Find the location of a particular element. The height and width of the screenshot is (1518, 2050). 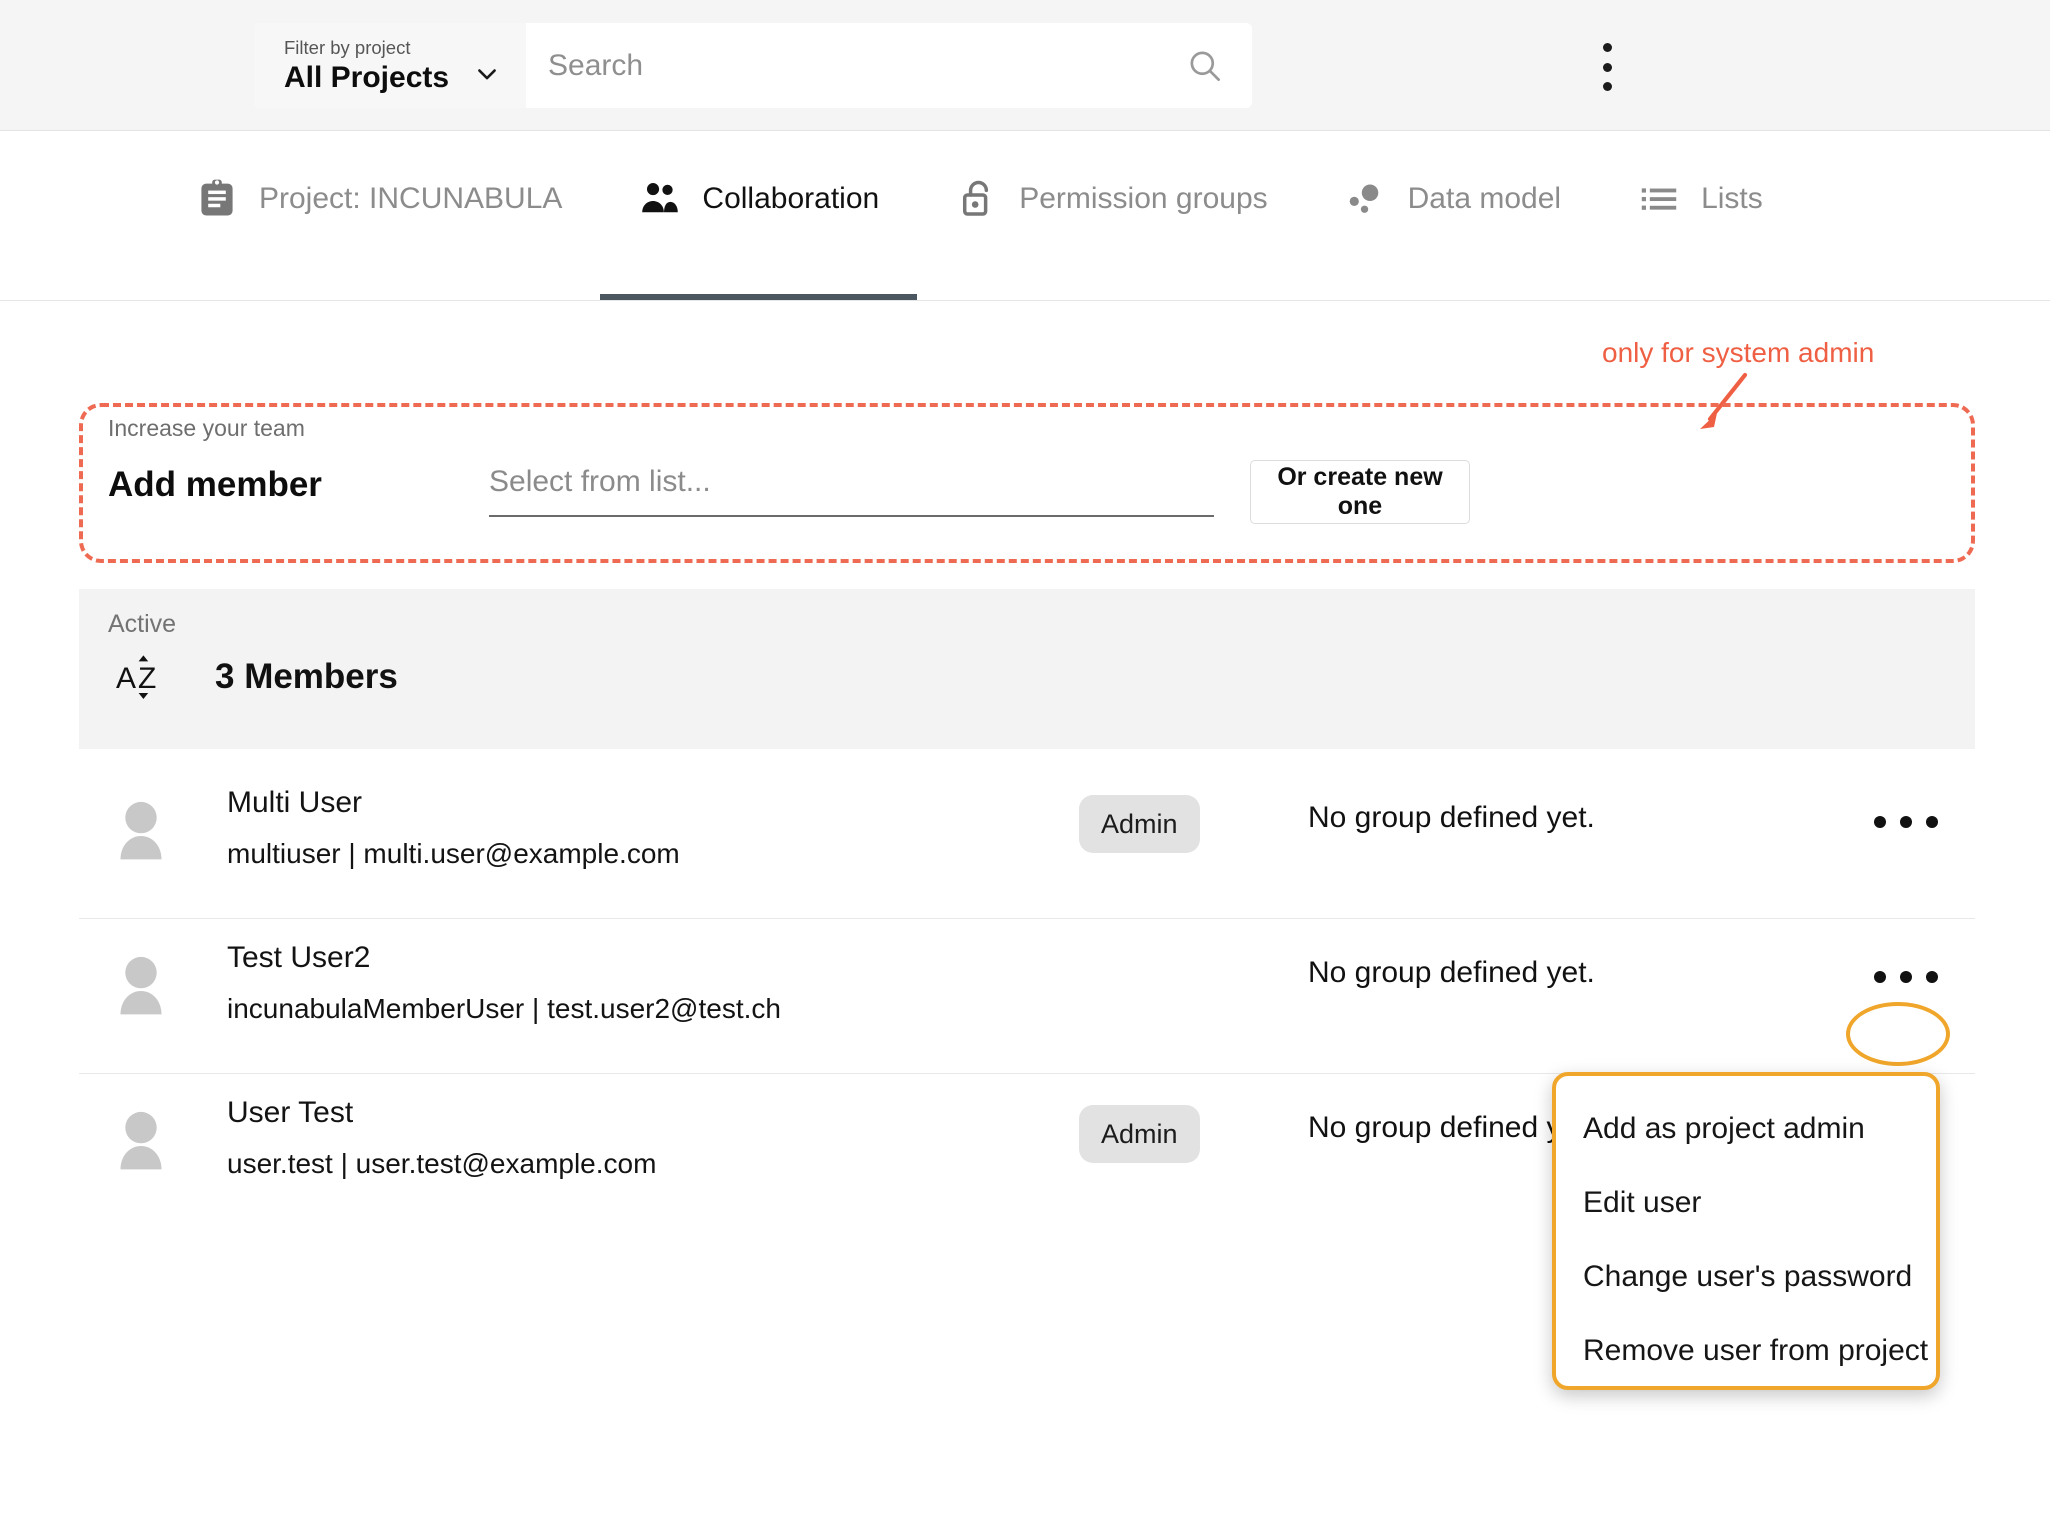

list-icon is located at coordinates (1659, 198).